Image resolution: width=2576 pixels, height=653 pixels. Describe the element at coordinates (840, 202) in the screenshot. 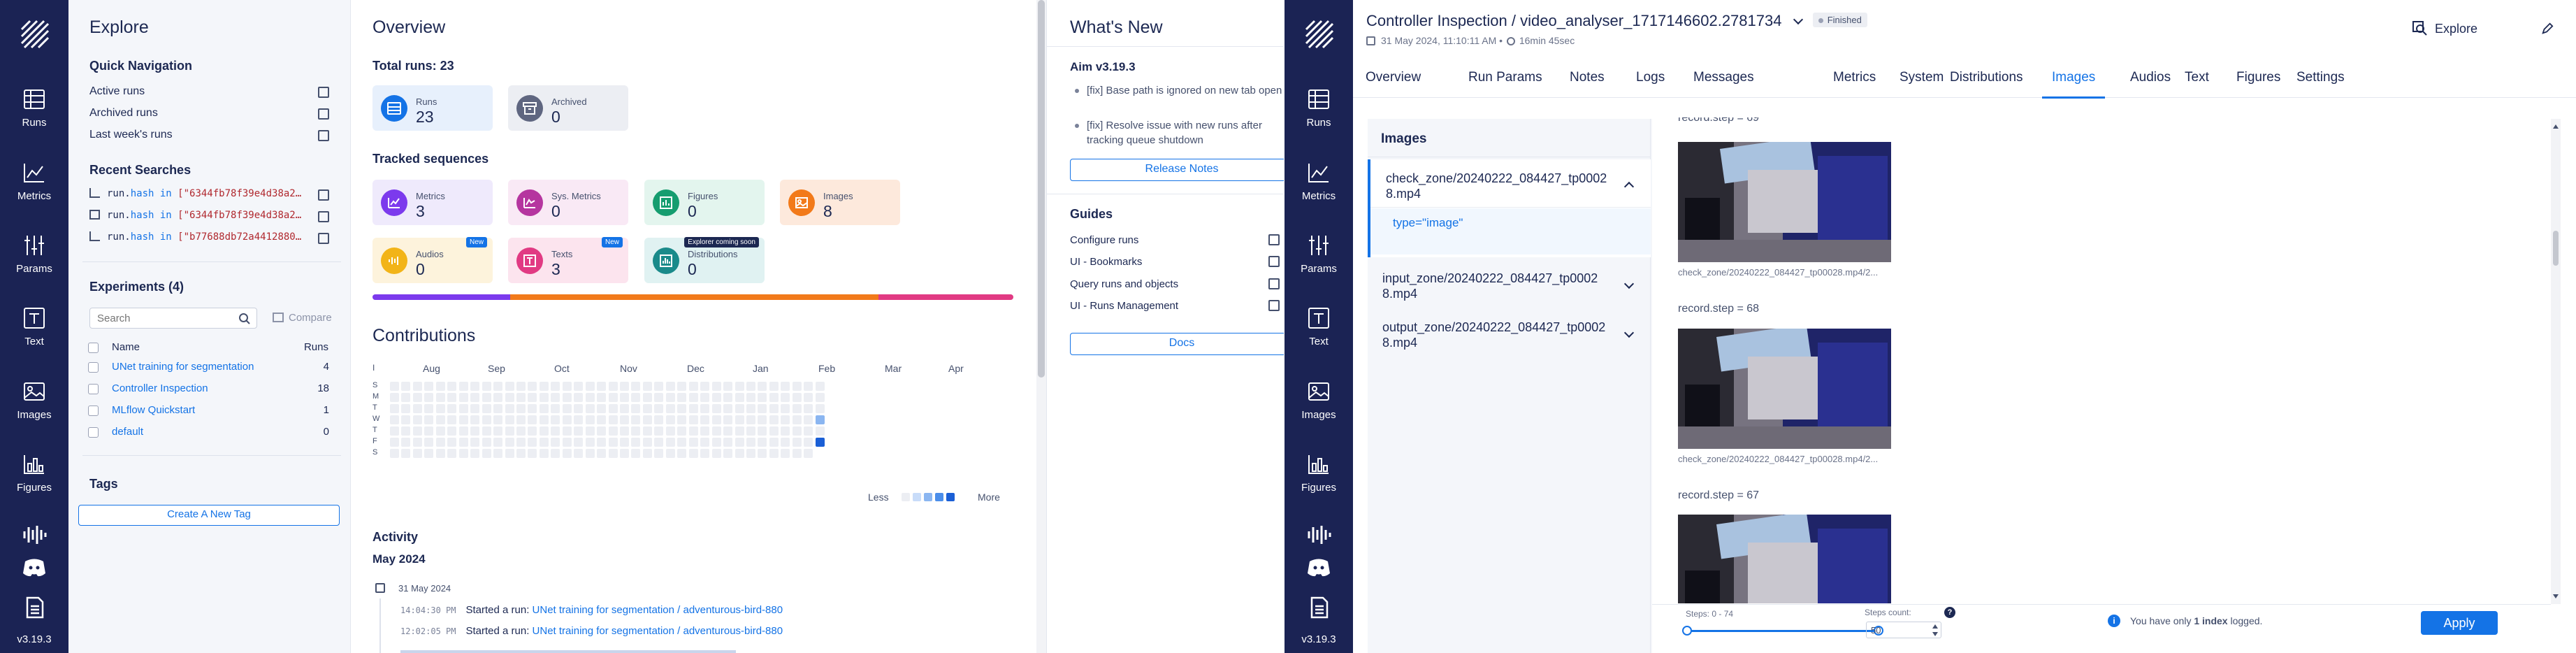

I see `tracked-card-images: Images 8` at that location.